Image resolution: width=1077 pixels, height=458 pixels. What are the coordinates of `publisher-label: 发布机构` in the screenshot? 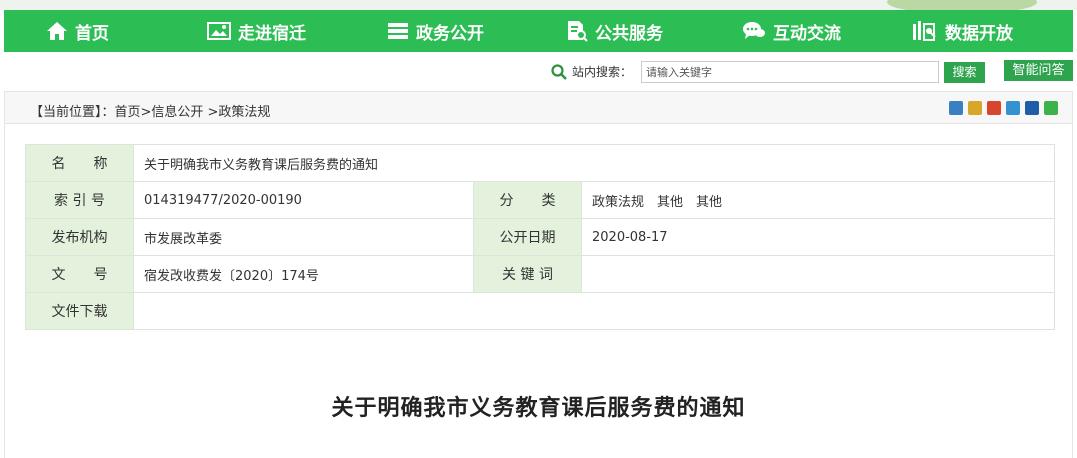 It's located at (79, 237).